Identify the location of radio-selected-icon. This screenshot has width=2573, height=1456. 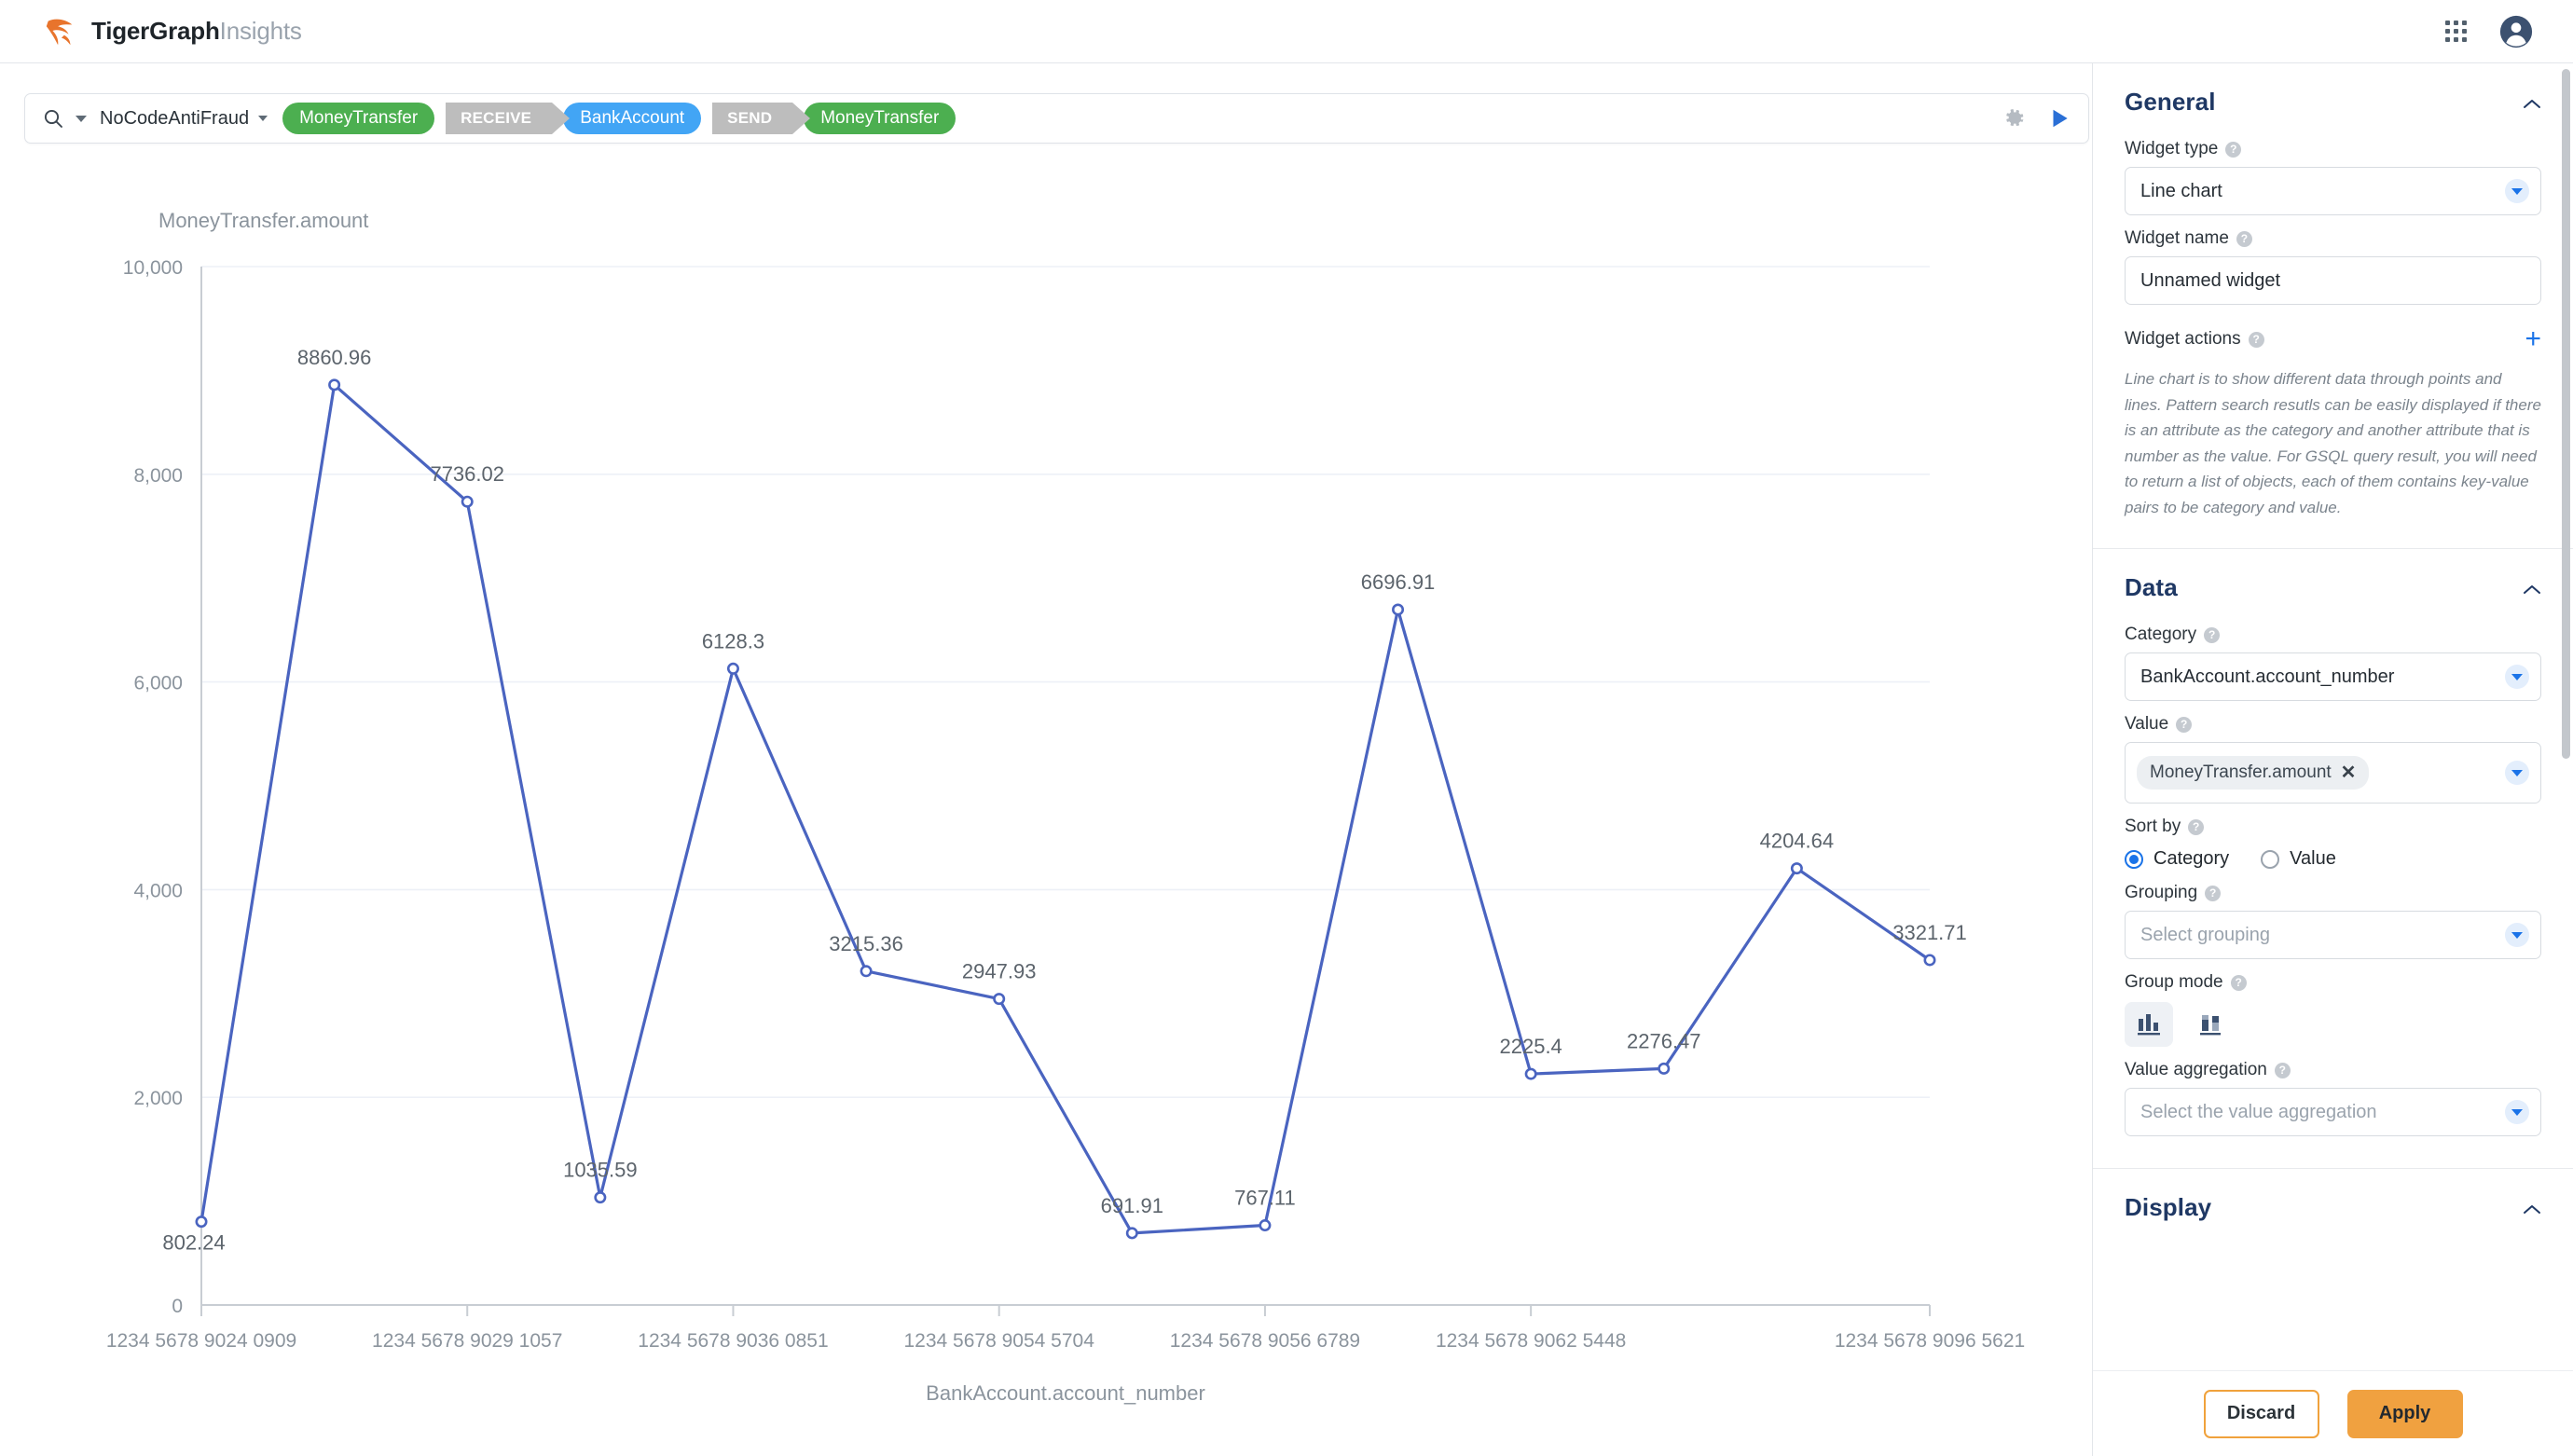
(2134, 859).